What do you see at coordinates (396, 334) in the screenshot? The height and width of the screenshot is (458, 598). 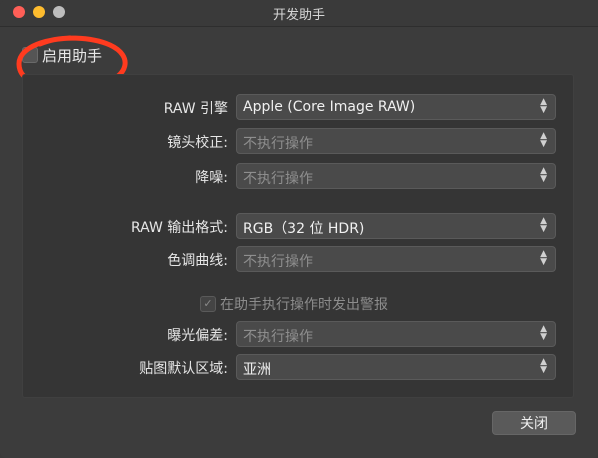 I see `exposure-bias-select: 不执行操作 ▲ ▼` at bounding box center [396, 334].